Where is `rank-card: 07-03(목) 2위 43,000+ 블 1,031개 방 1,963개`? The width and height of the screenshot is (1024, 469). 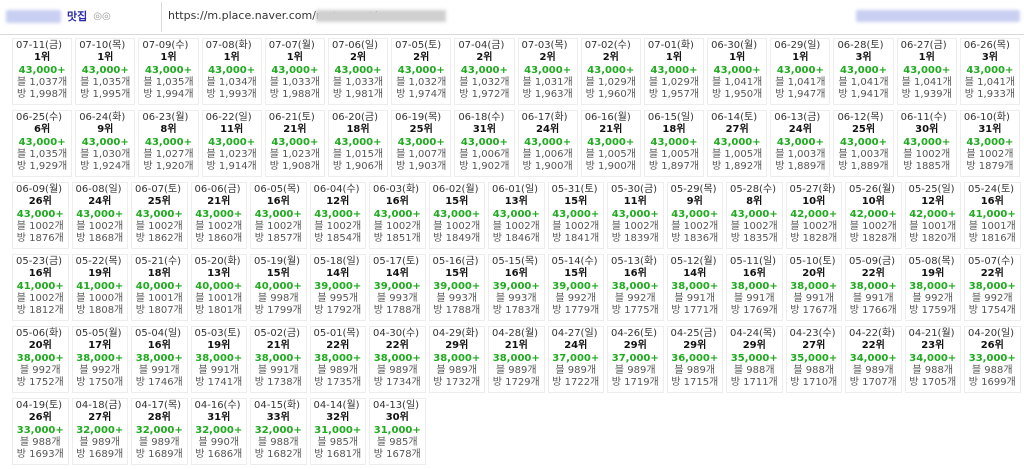 rank-card: 07-03(목) 2위 43,000+ 블 1,031개 방 1,963개 is located at coordinates (547, 71).